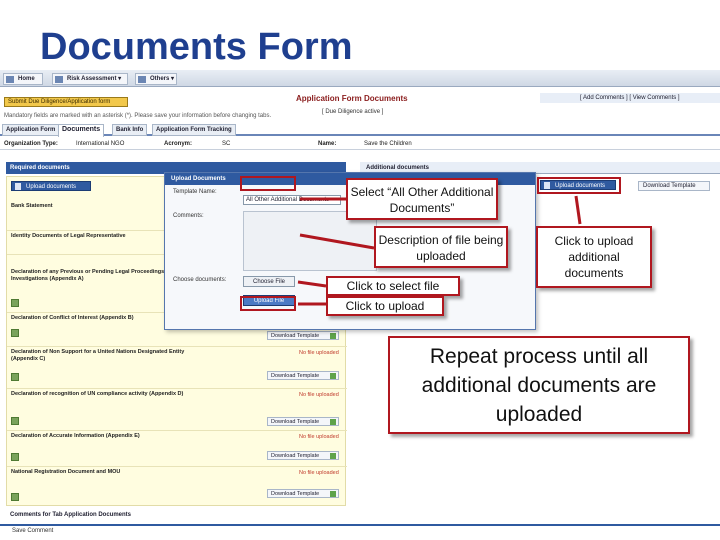 The height and width of the screenshot is (540, 720). What do you see at coordinates (385, 306) in the screenshot?
I see `callout-upload: Click to upload` at bounding box center [385, 306].